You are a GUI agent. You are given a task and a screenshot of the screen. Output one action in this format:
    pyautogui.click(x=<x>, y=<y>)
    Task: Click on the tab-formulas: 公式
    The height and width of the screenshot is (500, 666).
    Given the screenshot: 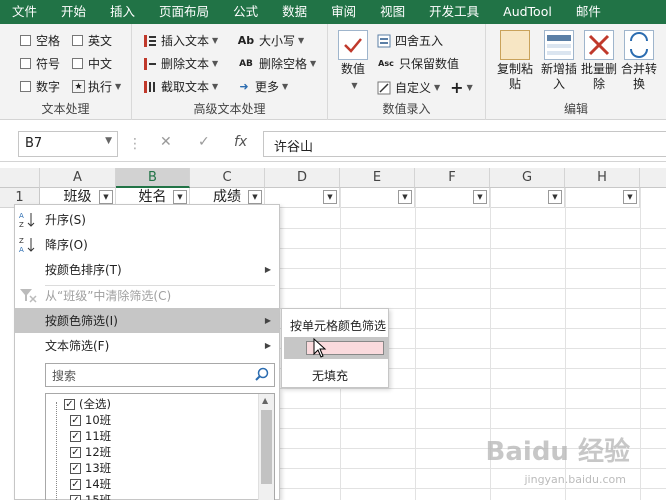 What is the action you would take?
    pyautogui.click(x=245, y=12)
    